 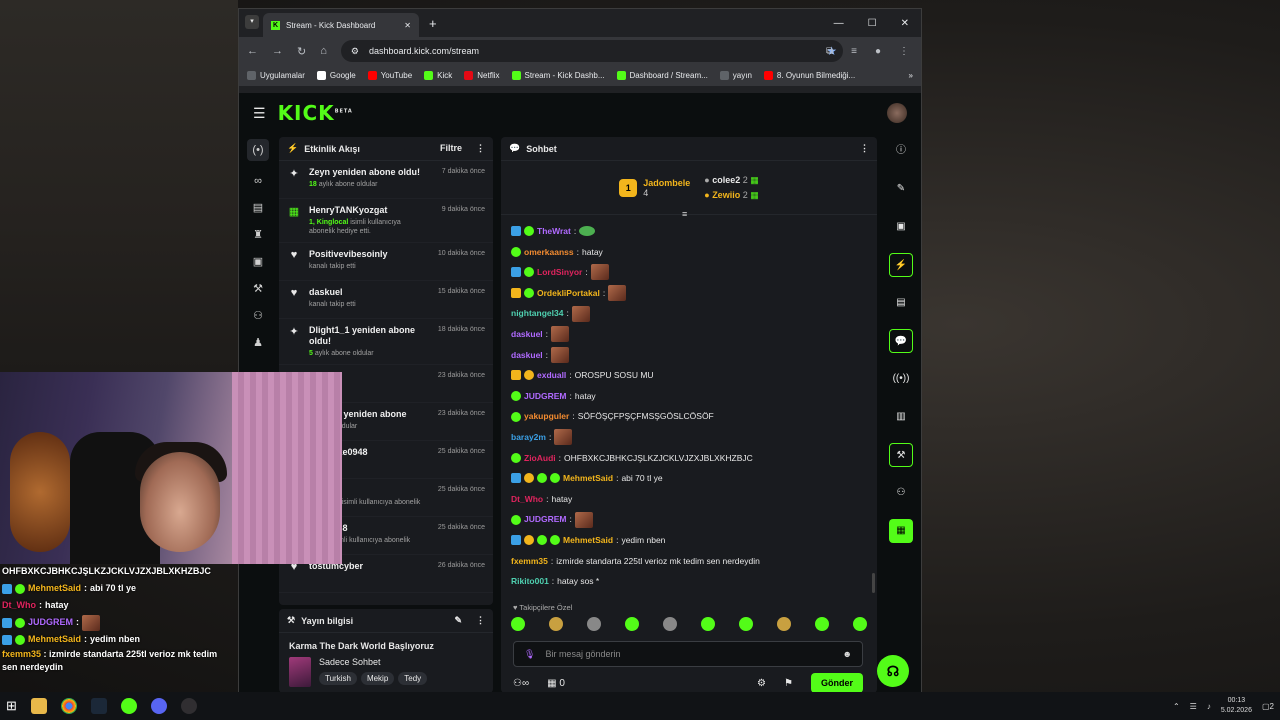 I want to click on bookmark-item: YouTube, so click(x=389, y=75).